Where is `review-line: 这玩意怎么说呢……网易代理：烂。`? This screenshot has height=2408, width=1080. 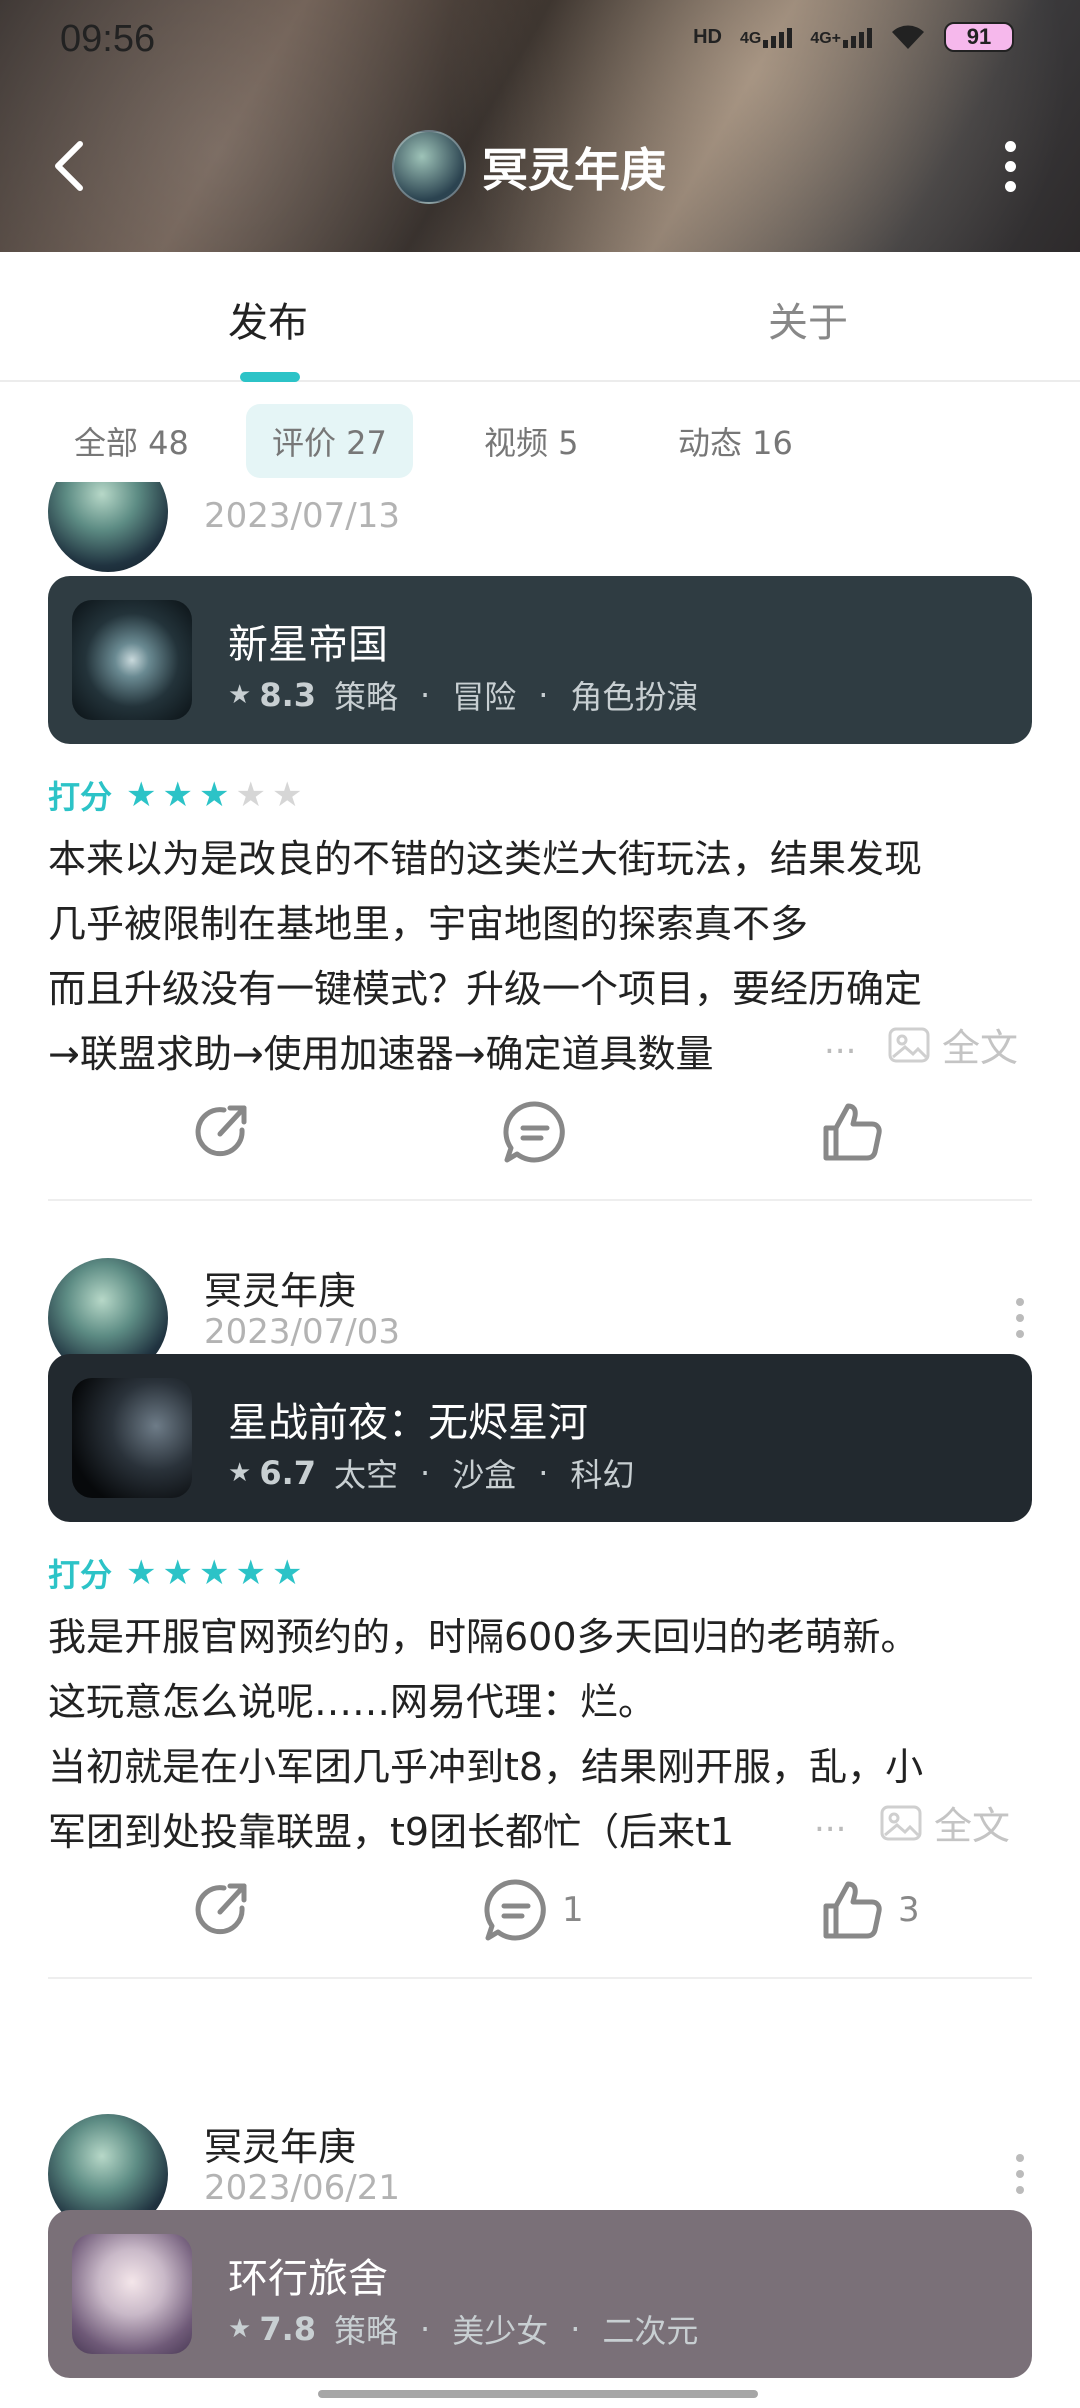
review-line: 这玩意怎么说呢……网易代理：烂。 is located at coordinates (352, 1702).